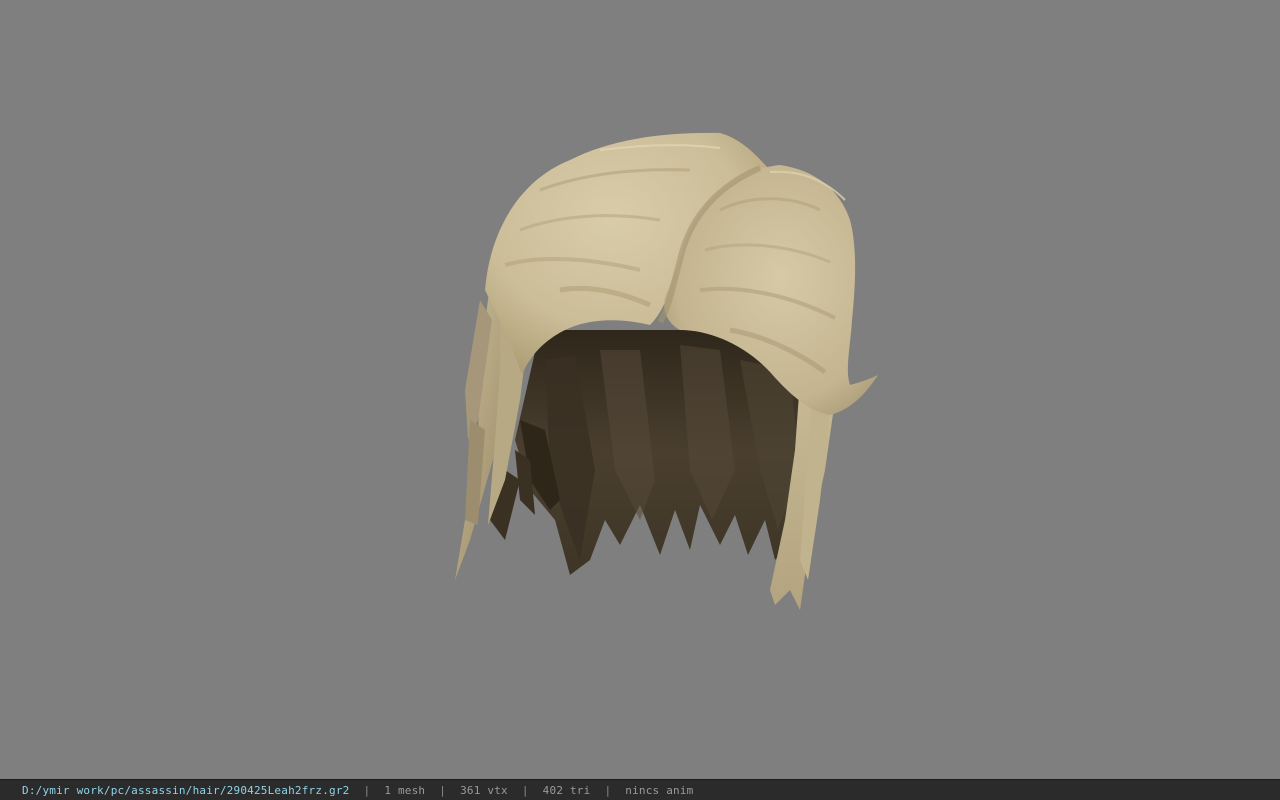  I want to click on vertex-count: 361 vtx, so click(484, 790).